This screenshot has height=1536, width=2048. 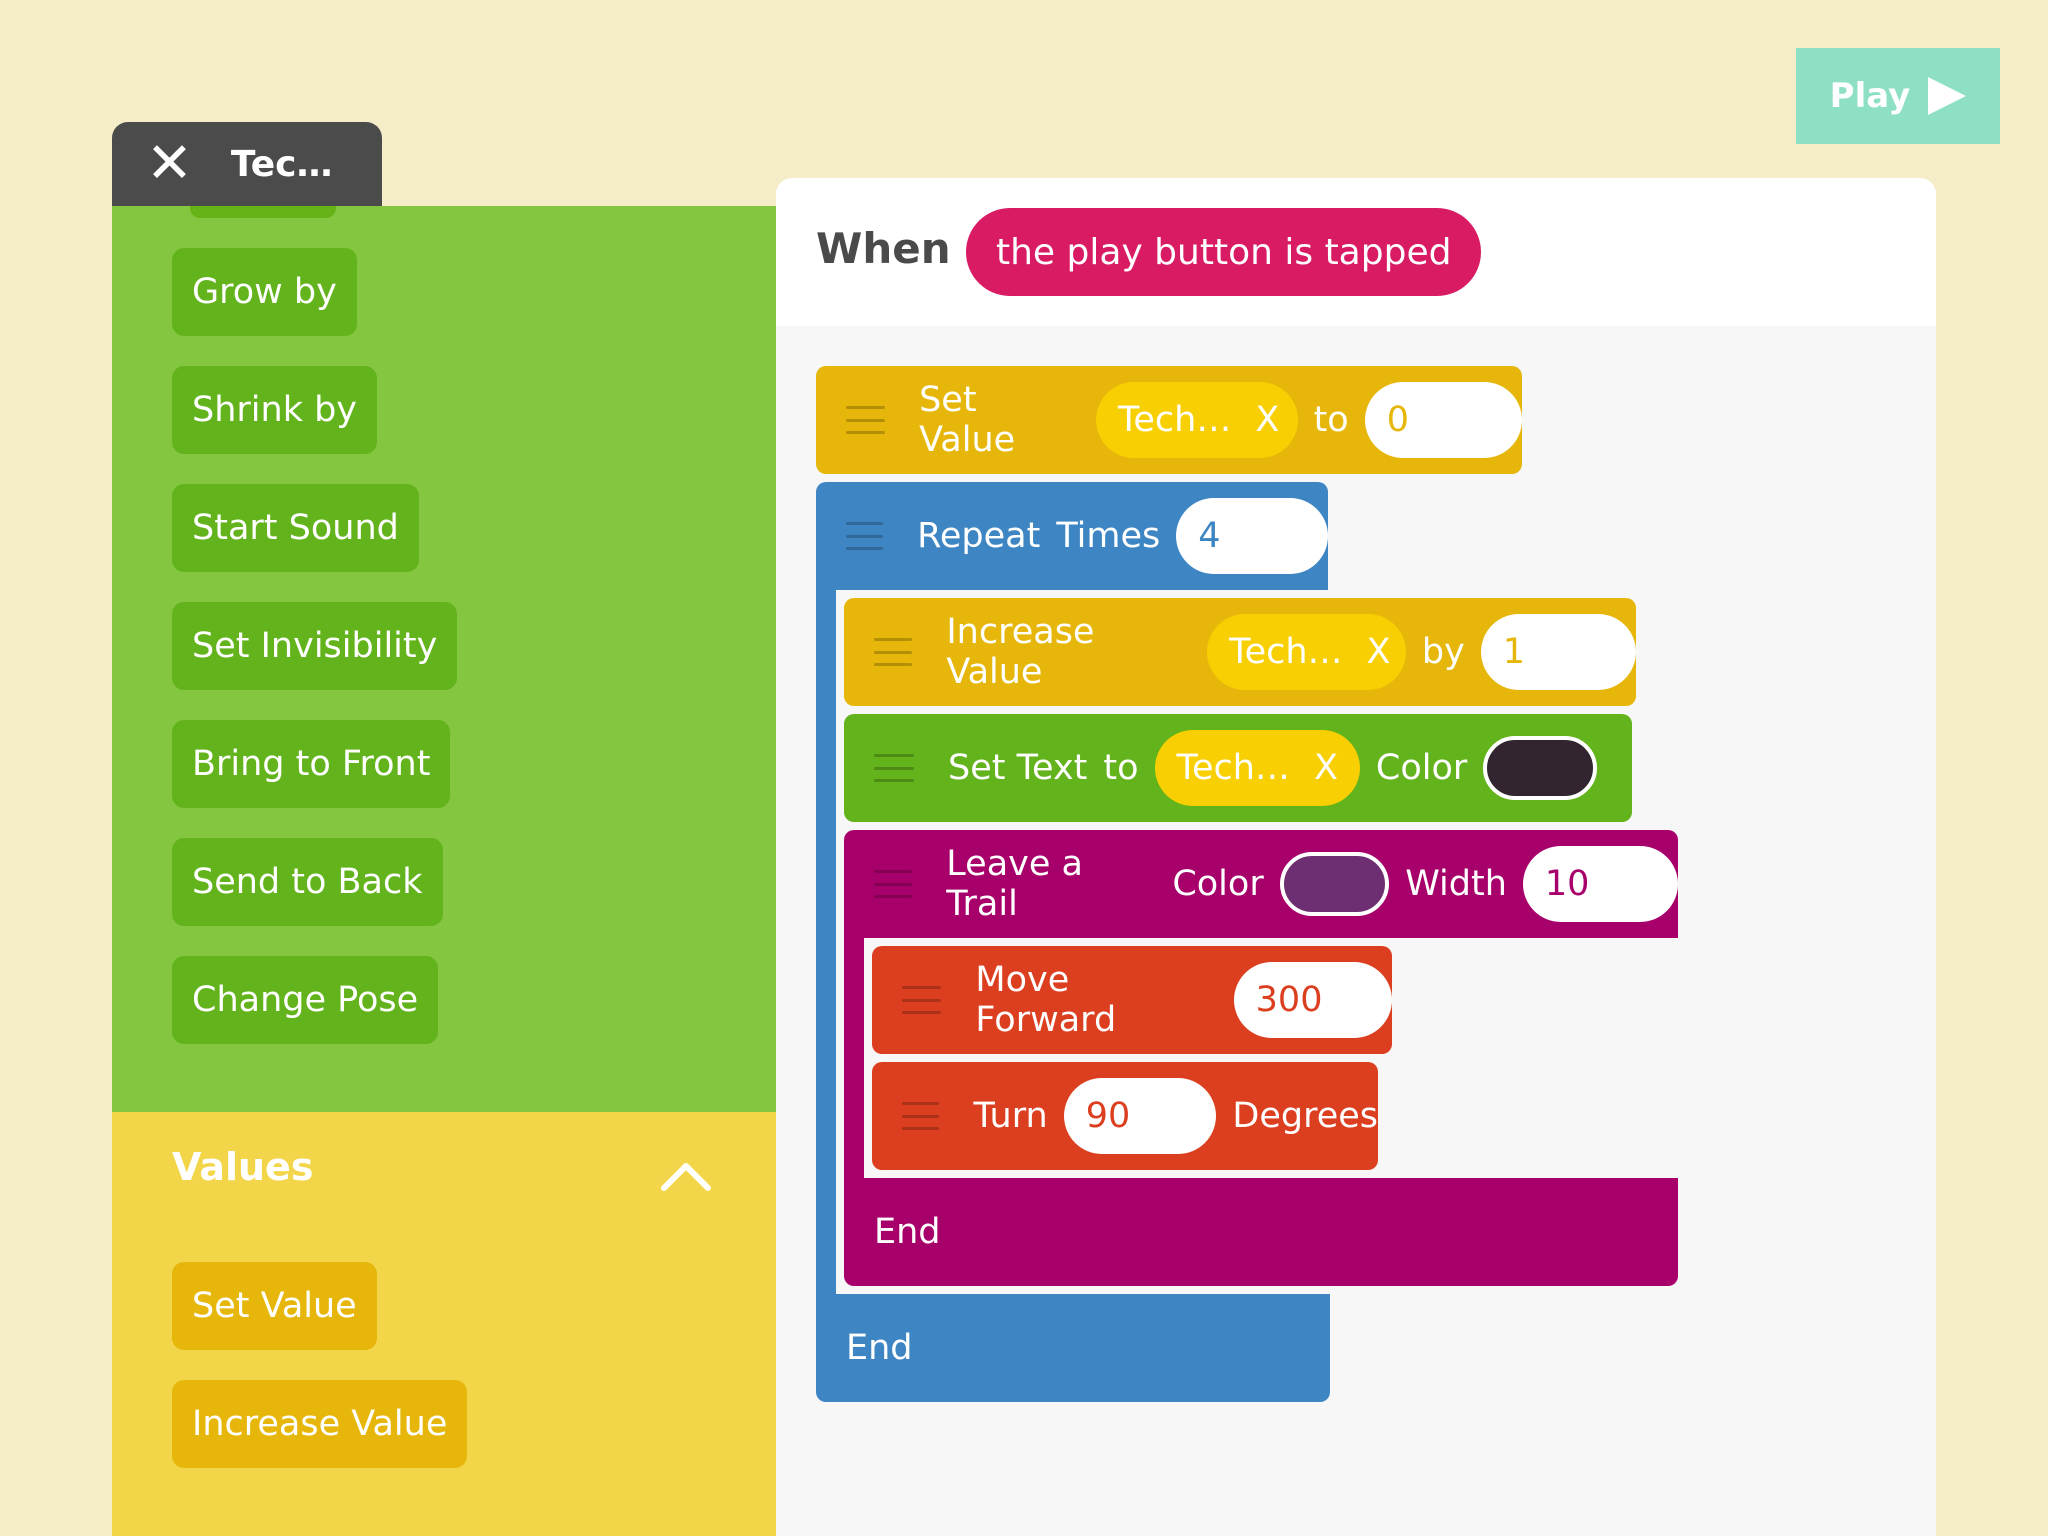 I want to click on distance-input: 300, so click(x=1312, y=1000).